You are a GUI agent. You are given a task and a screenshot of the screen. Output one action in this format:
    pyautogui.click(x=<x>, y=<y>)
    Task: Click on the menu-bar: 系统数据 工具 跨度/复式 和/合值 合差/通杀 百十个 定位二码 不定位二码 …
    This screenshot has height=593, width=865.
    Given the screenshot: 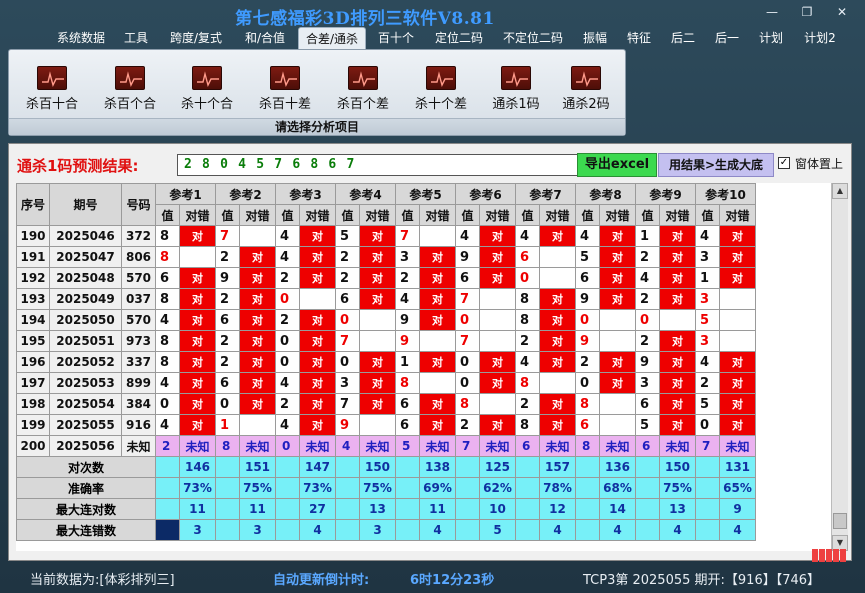 What is the action you would take?
    pyautogui.click(x=432, y=38)
    